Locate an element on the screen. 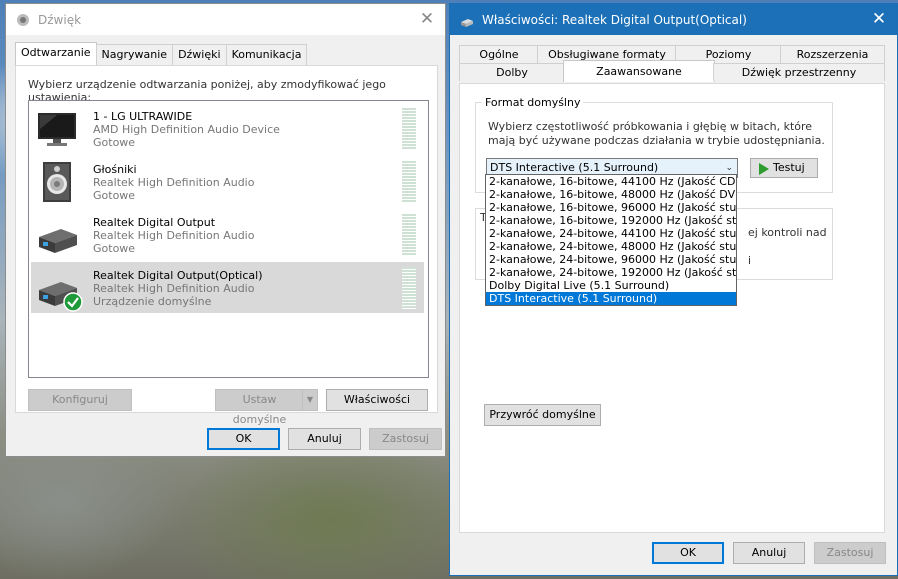  tab-spatial-sound: Dźwięk przestrzenny is located at coordinates (799, 72).